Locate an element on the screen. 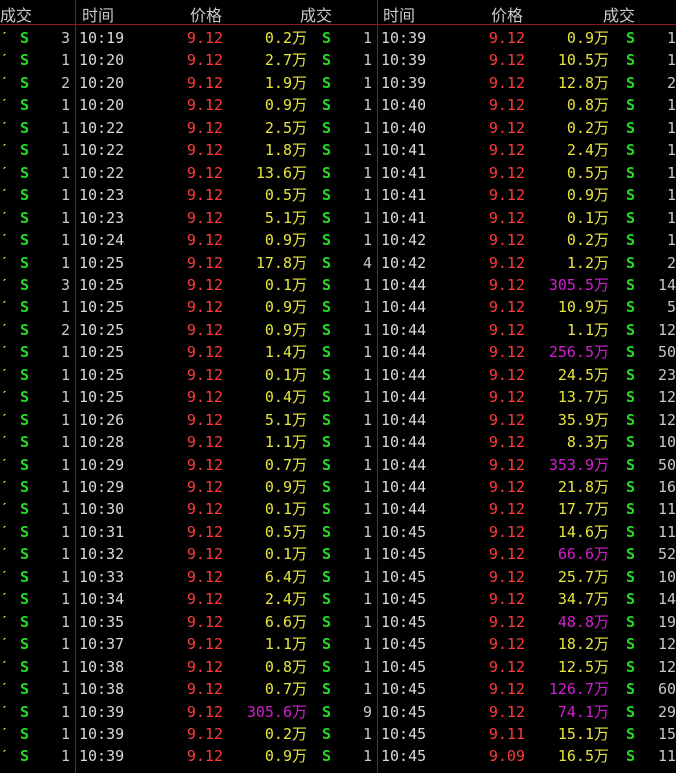 Image resolution: width=676 pixels, height=773 pixels. table-row: ˊ S 1 10:33 9.12 6.4万 S 1 10:45 9.12 25.7万 S 10 is located at coordinates (338, 577).